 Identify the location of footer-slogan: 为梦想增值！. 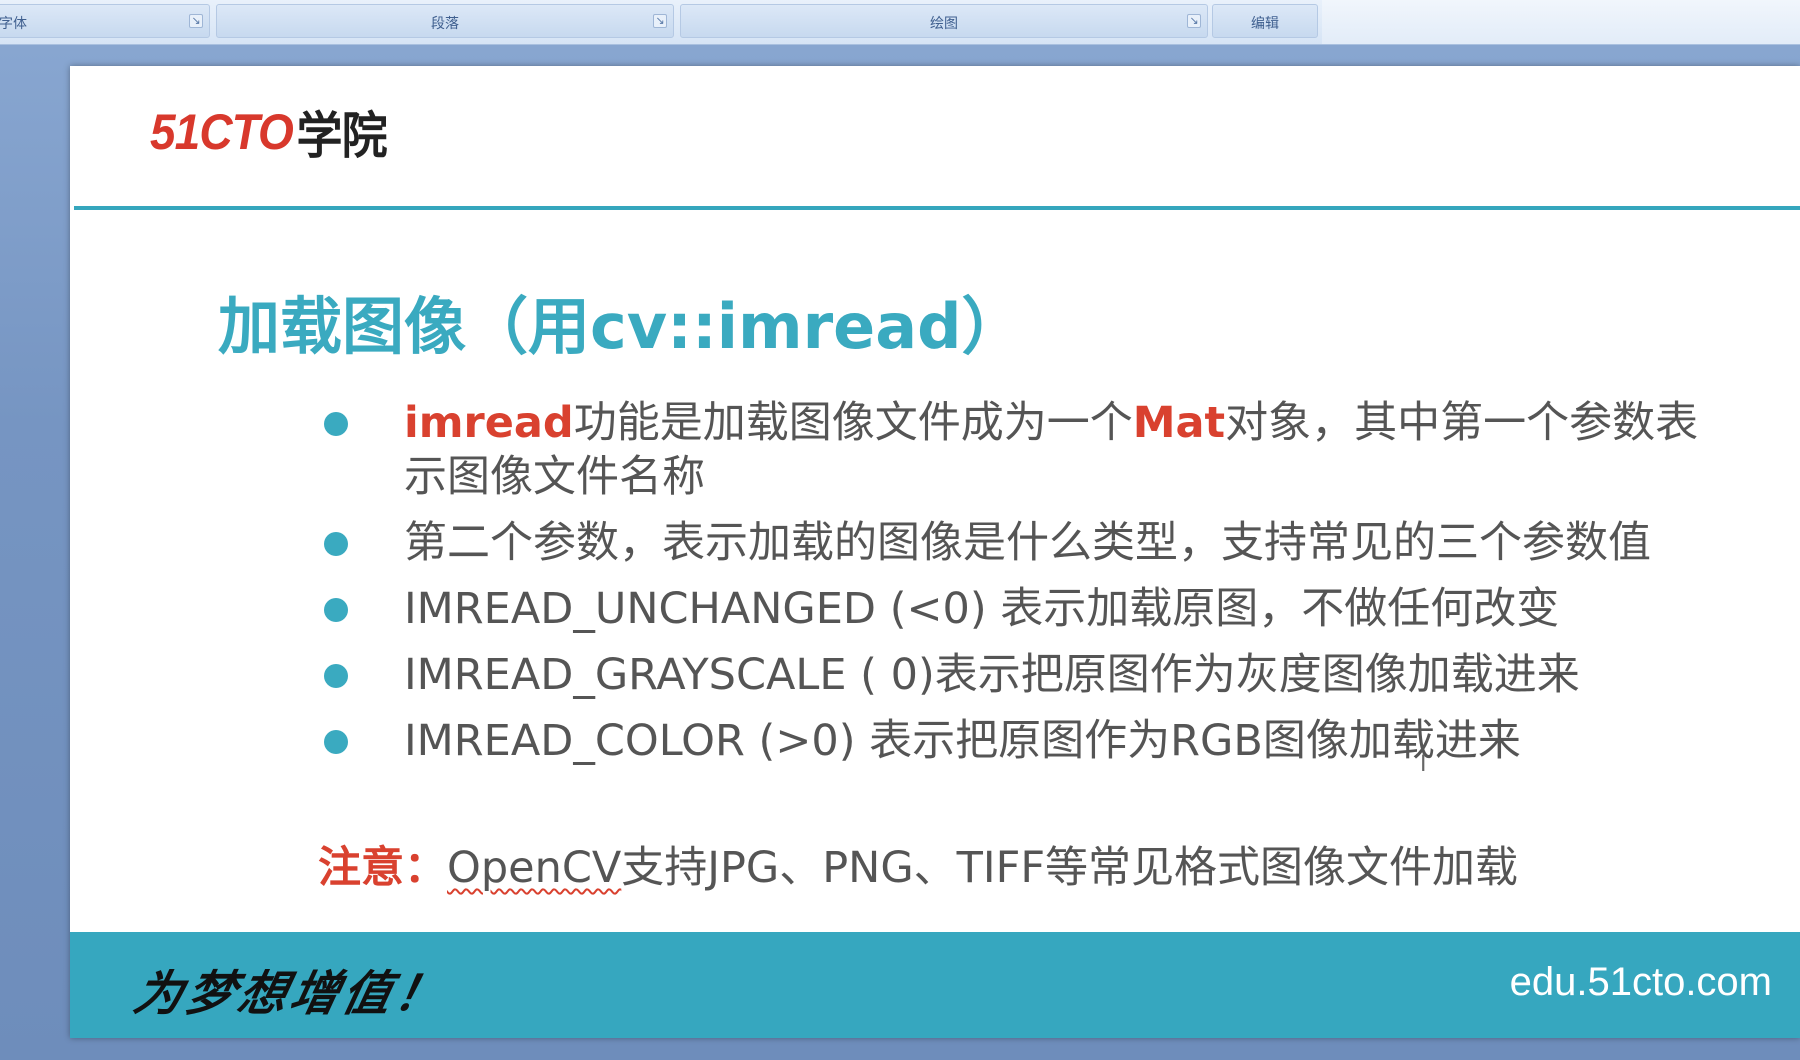
(290, 994).